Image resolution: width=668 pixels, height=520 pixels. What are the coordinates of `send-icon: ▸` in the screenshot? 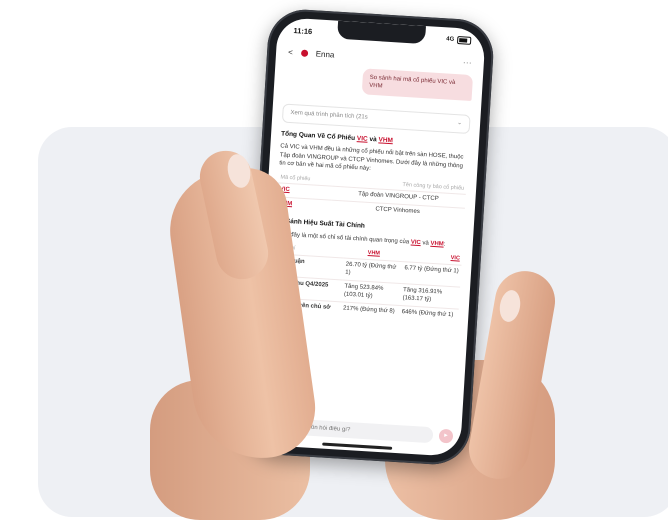 It's located at (446, 436).